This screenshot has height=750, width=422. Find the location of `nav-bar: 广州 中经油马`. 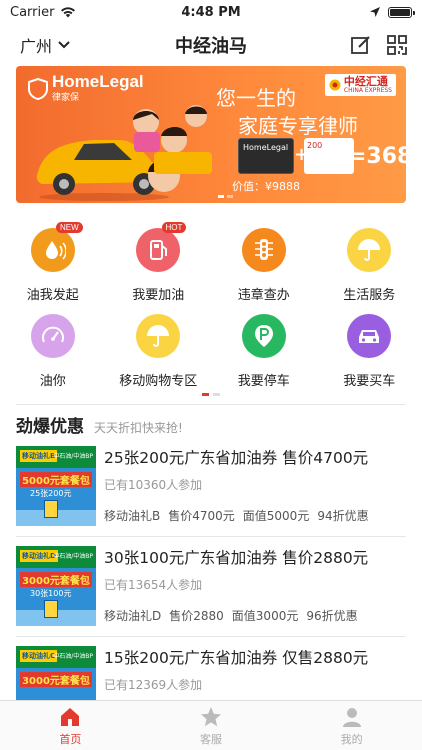

nav-bar: 广州 中经油马 is located at coordinates (211, 45).